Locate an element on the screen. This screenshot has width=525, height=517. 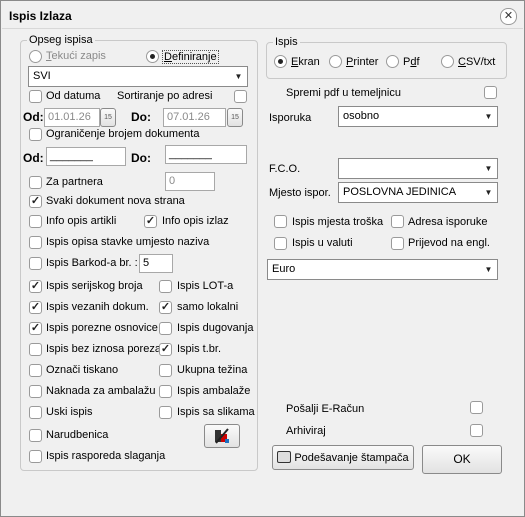
packaging-checkbox is located at coordinates (165, 391).